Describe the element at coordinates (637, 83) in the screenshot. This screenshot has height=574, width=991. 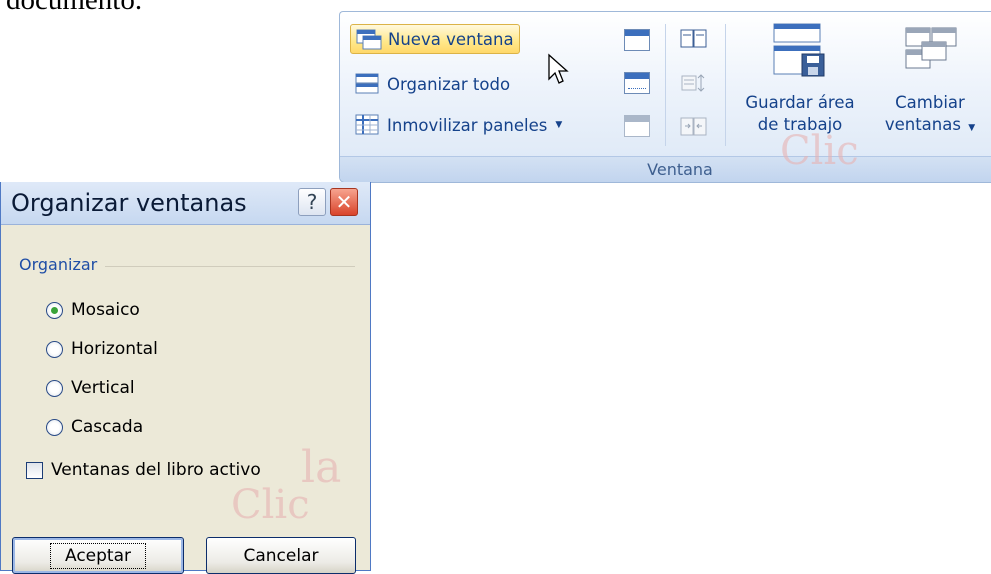
I see `hide-window-icon` at that location.